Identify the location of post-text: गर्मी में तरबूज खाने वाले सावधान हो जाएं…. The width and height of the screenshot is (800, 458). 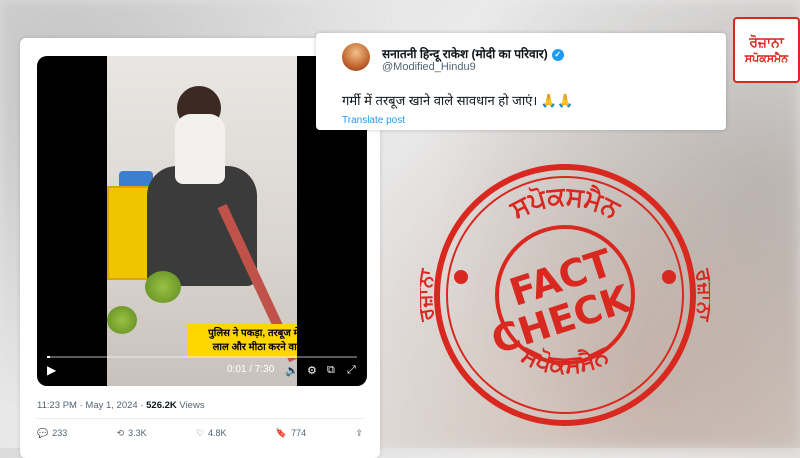
(458, 100).